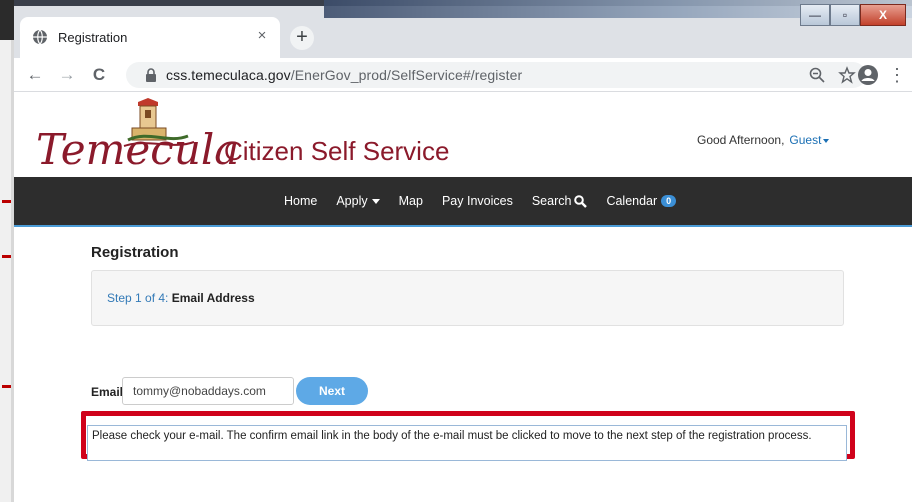 The height and width of the screenshot is (502, 912). I want to click on nav-search: Search, so click(560, 201).